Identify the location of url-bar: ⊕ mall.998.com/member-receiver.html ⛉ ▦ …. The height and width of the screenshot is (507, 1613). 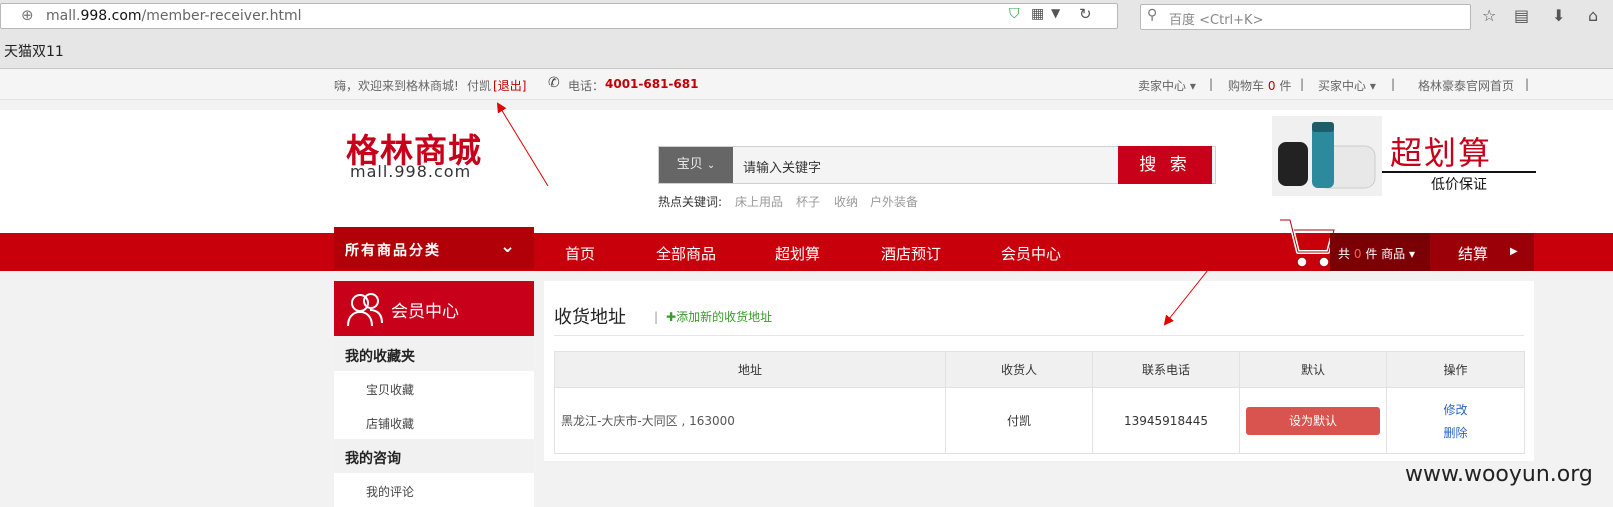
(559, 16).